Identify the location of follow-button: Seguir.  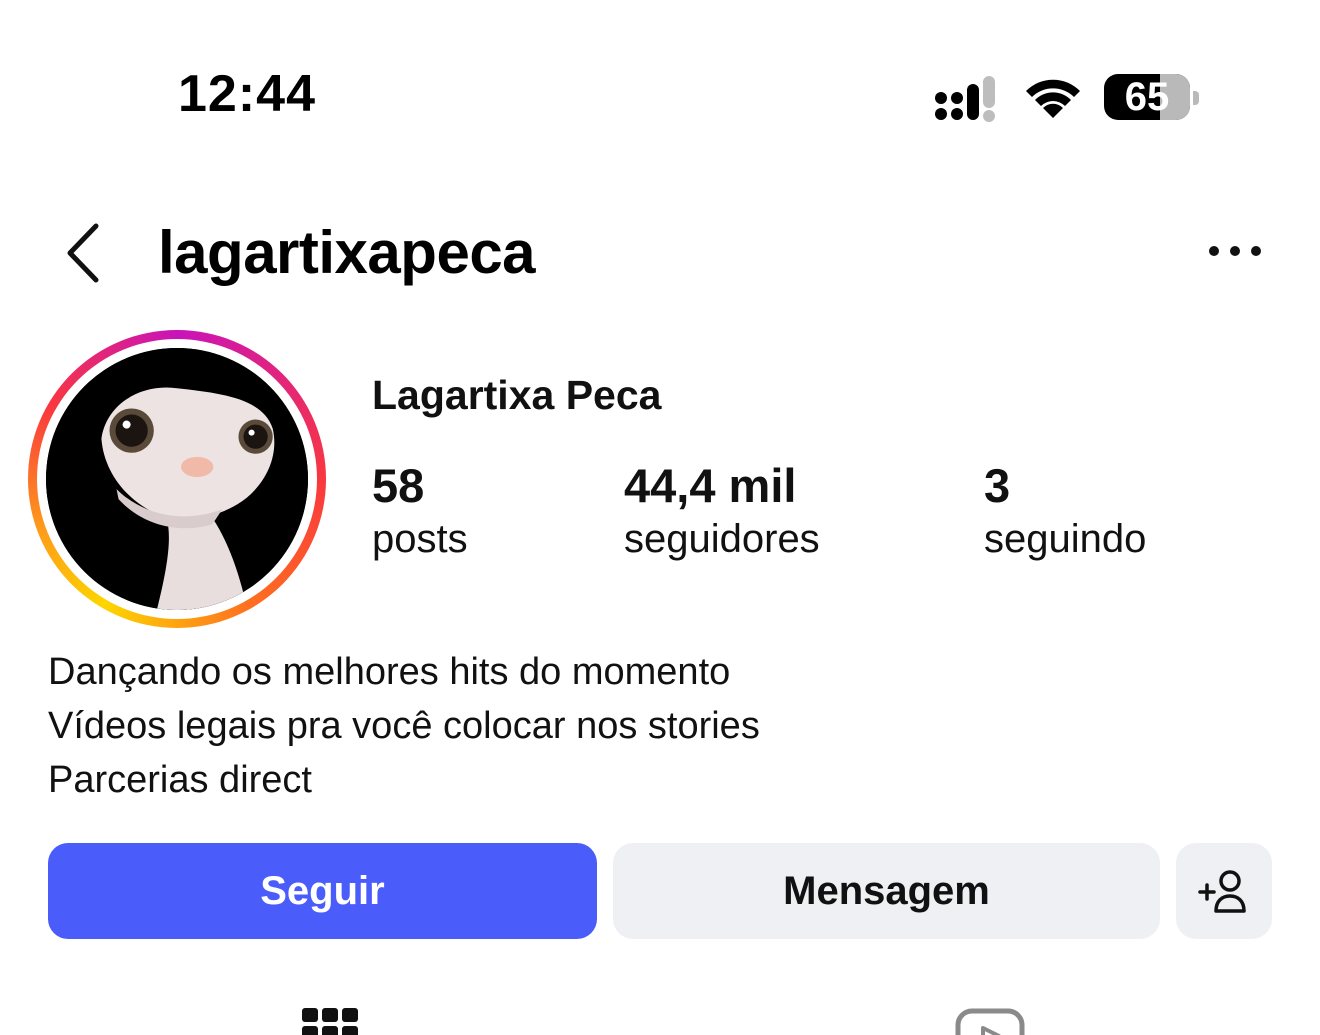
(322, 891).